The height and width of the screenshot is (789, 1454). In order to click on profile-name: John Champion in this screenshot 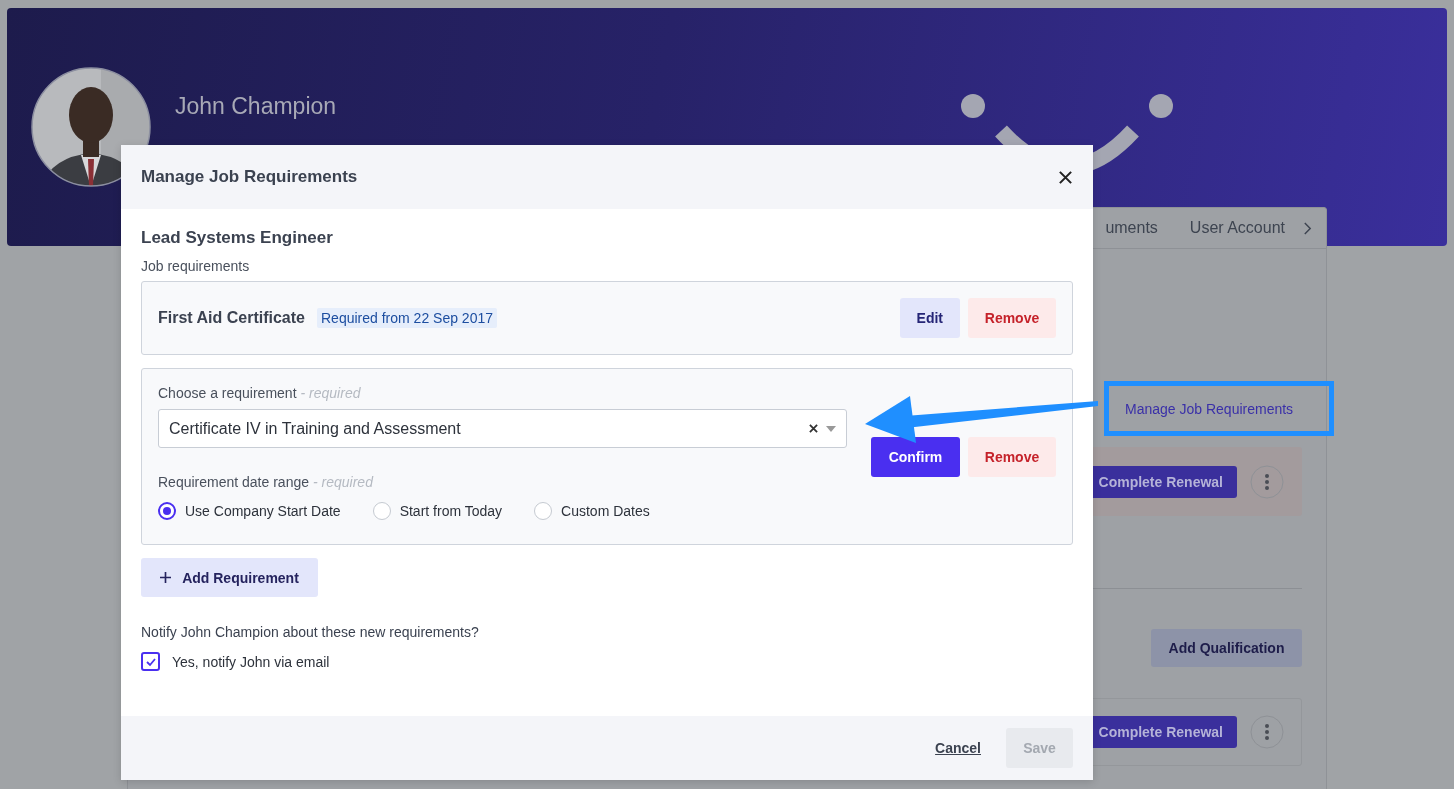, I will do `click(256, 106)`.